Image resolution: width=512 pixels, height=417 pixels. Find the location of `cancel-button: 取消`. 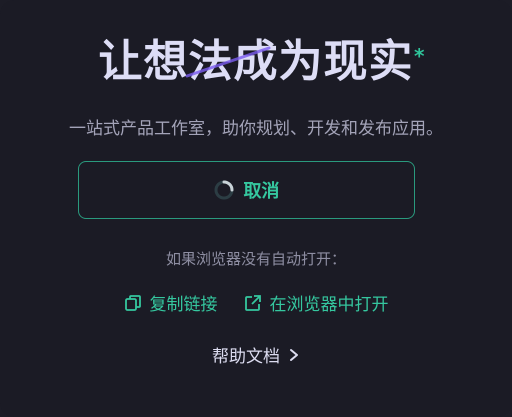

cancel-button: 取消 is located at coordinates (246, 190).